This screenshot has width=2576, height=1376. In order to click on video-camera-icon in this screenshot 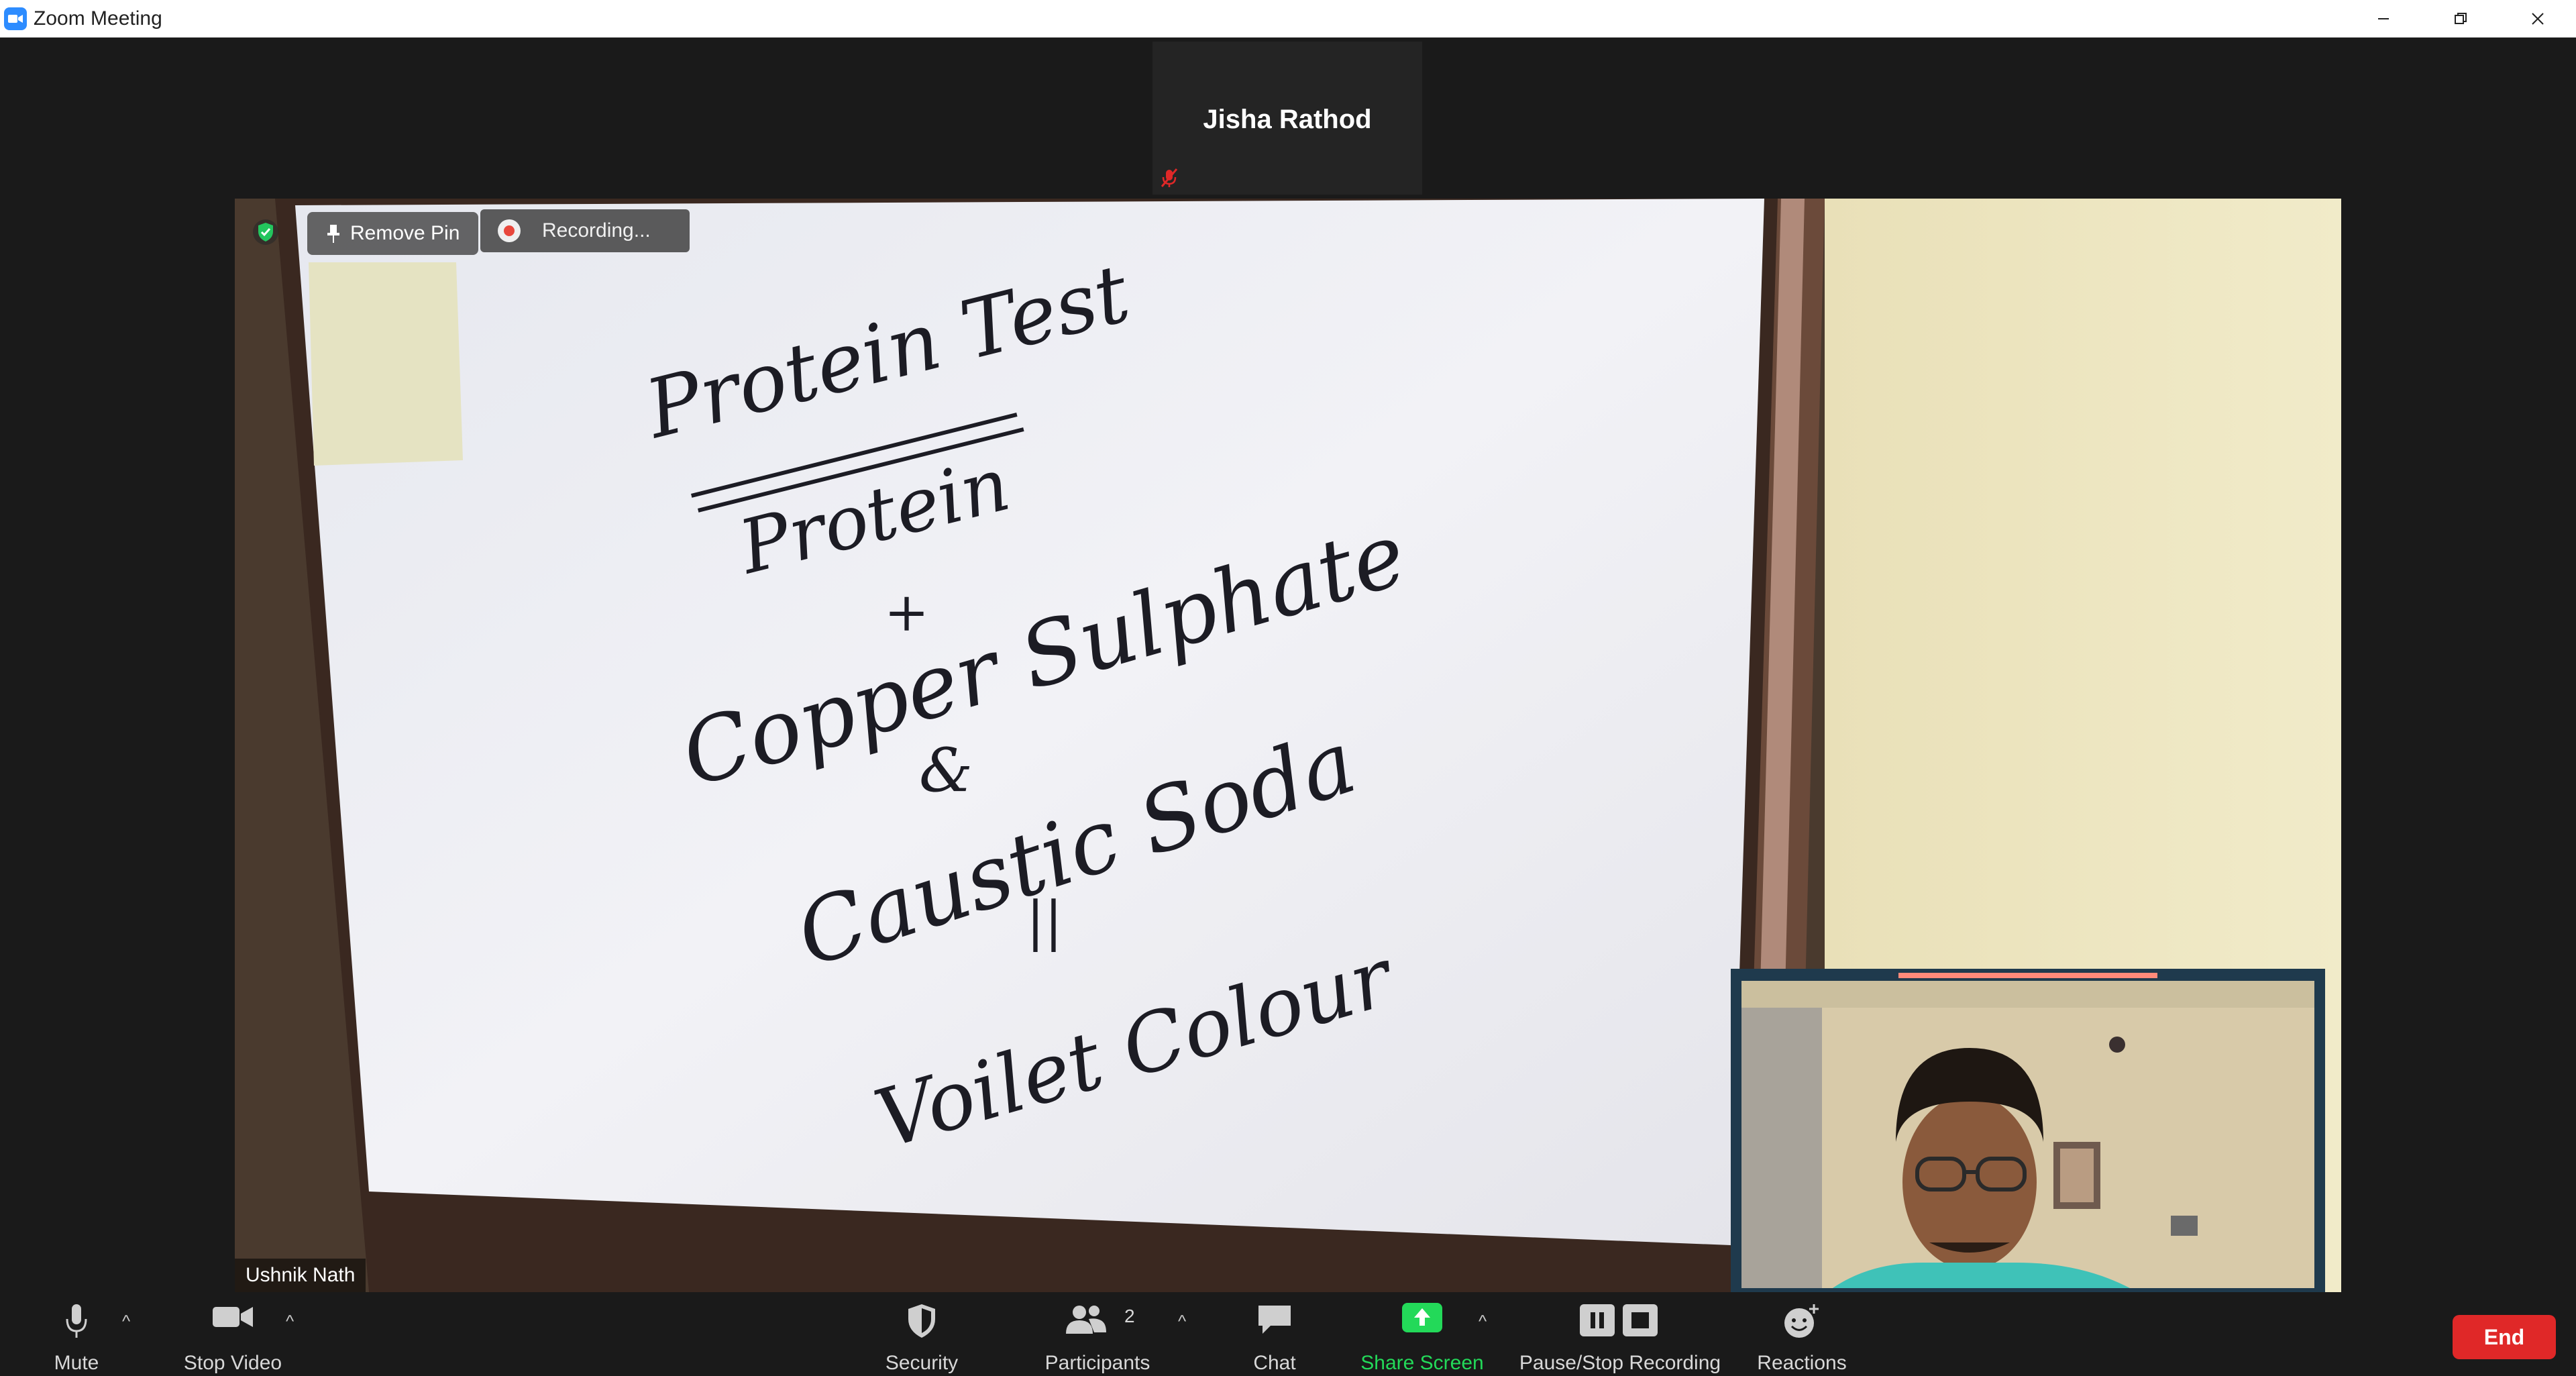, I will do `click(233, 1317)`.